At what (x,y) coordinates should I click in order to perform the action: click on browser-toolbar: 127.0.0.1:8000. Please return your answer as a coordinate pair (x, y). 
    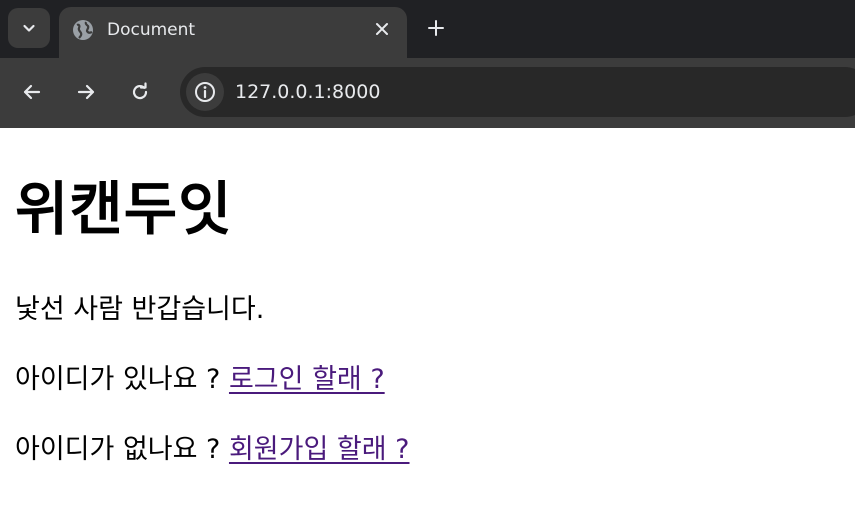
    Looking at the image, I should click on (427, 93).